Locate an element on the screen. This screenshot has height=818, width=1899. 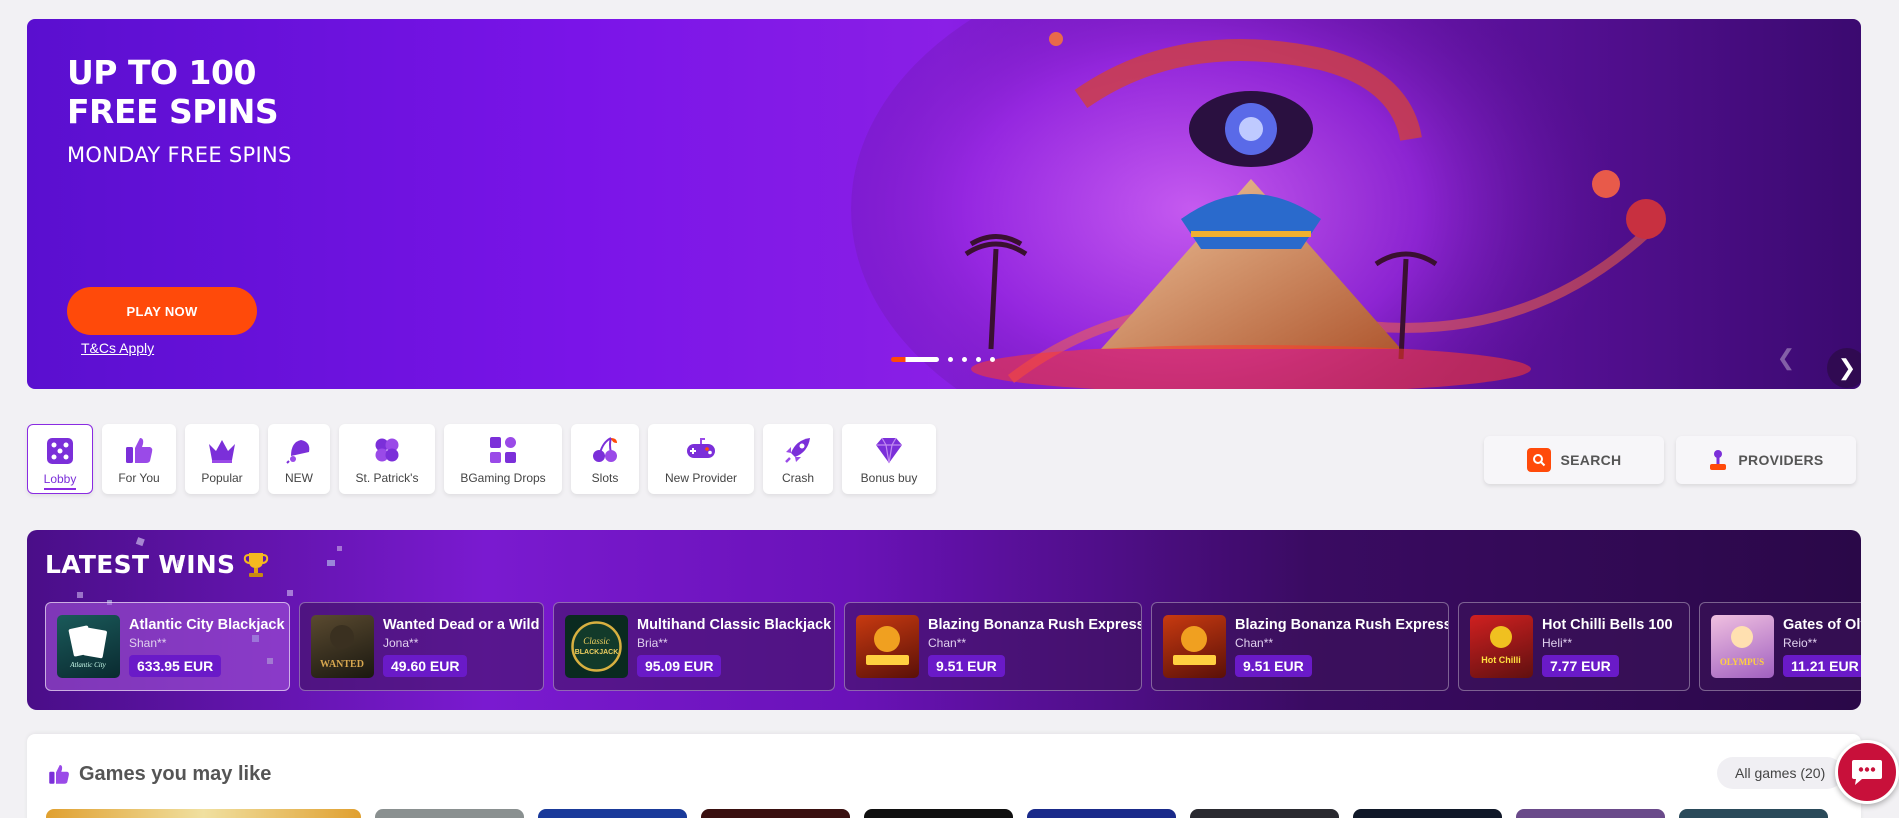
svg-text: WANTED is located at coordinates (342, 664).